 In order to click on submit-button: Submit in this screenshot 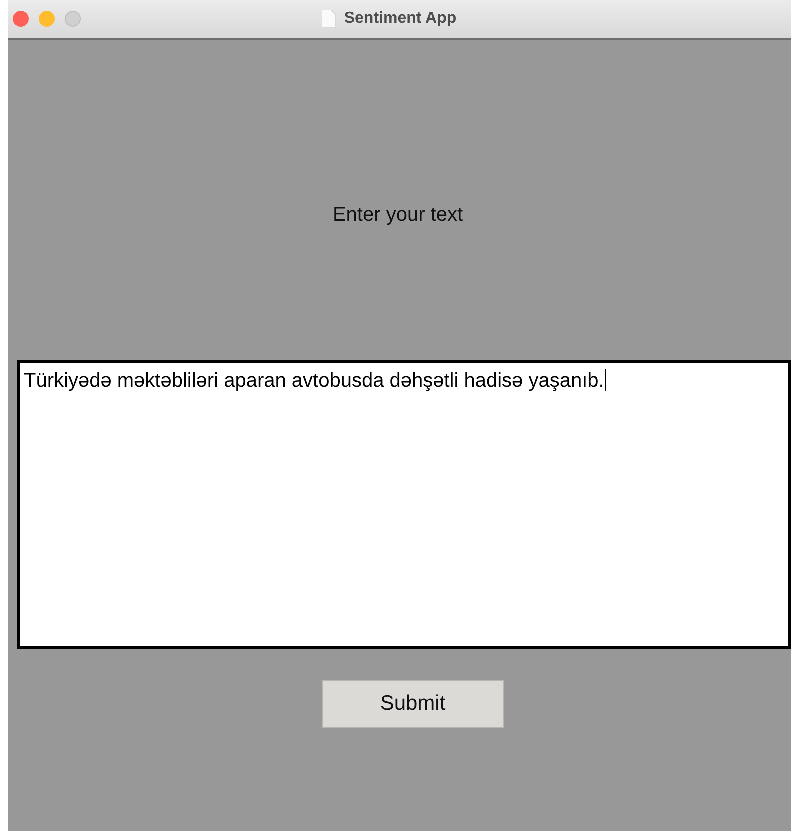, I will do `click(413, 704)`.